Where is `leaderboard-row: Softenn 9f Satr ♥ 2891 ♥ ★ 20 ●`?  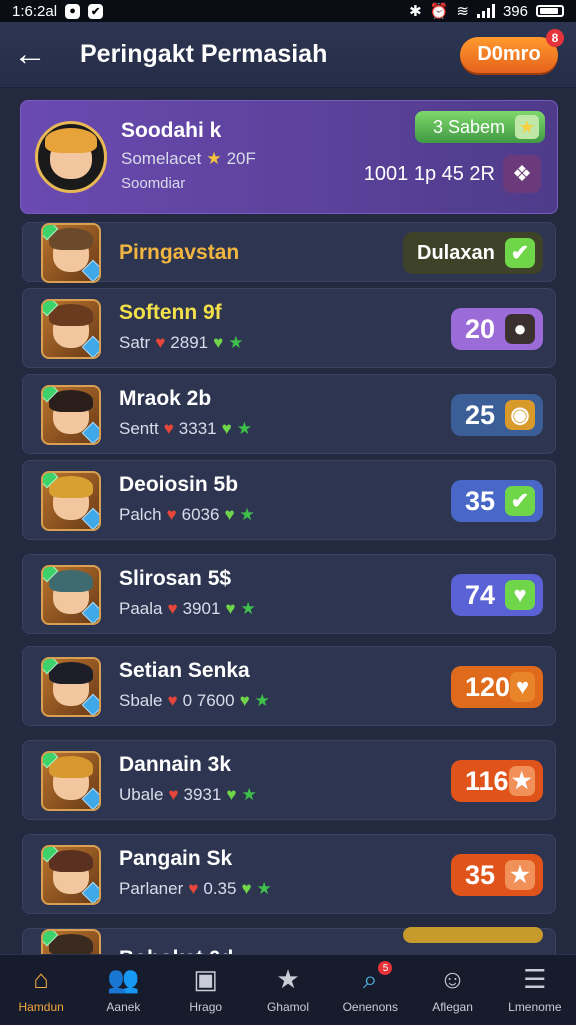
leaderboard-row: Softenn 9f Satr ♥ 2891 ♥ ★ 20 ● is located at coordinates (289, 328).